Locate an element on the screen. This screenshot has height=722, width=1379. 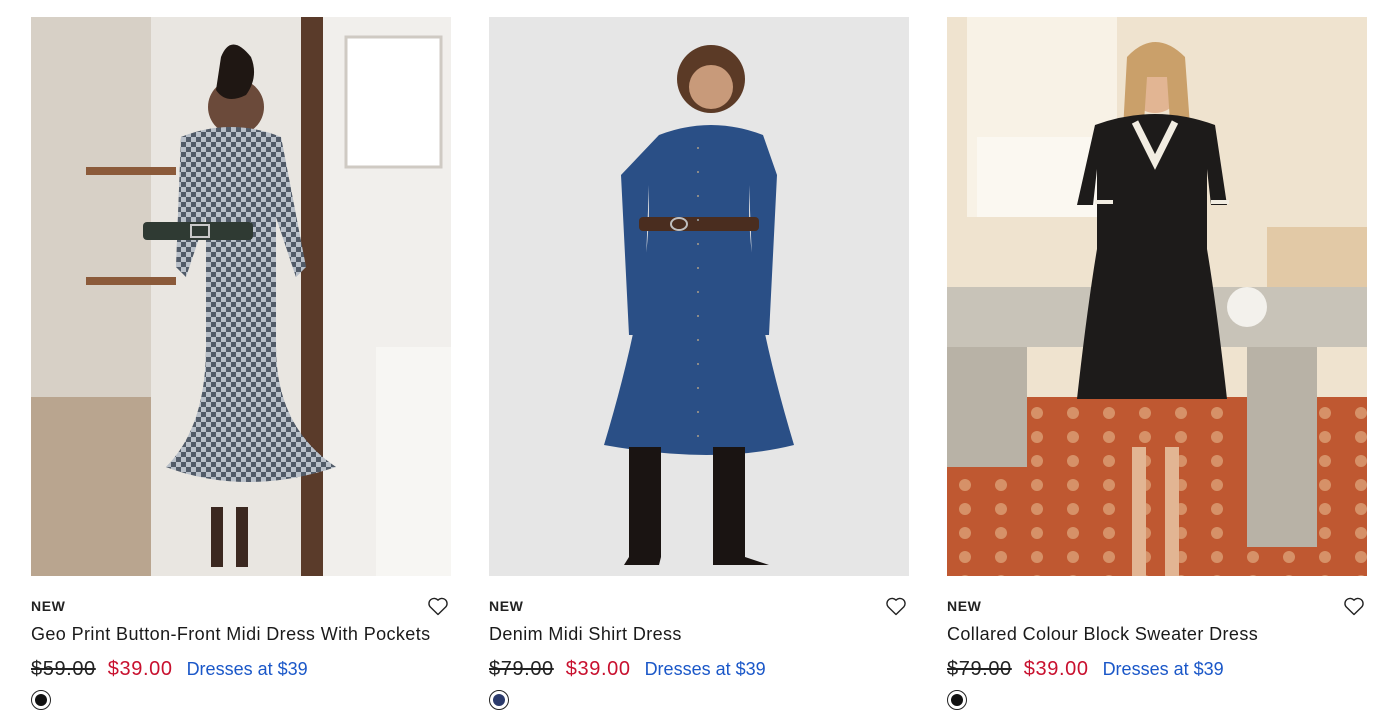
price-row: $59.00 $39.00 Dresses at $39 is located at coordinates (169, 669).